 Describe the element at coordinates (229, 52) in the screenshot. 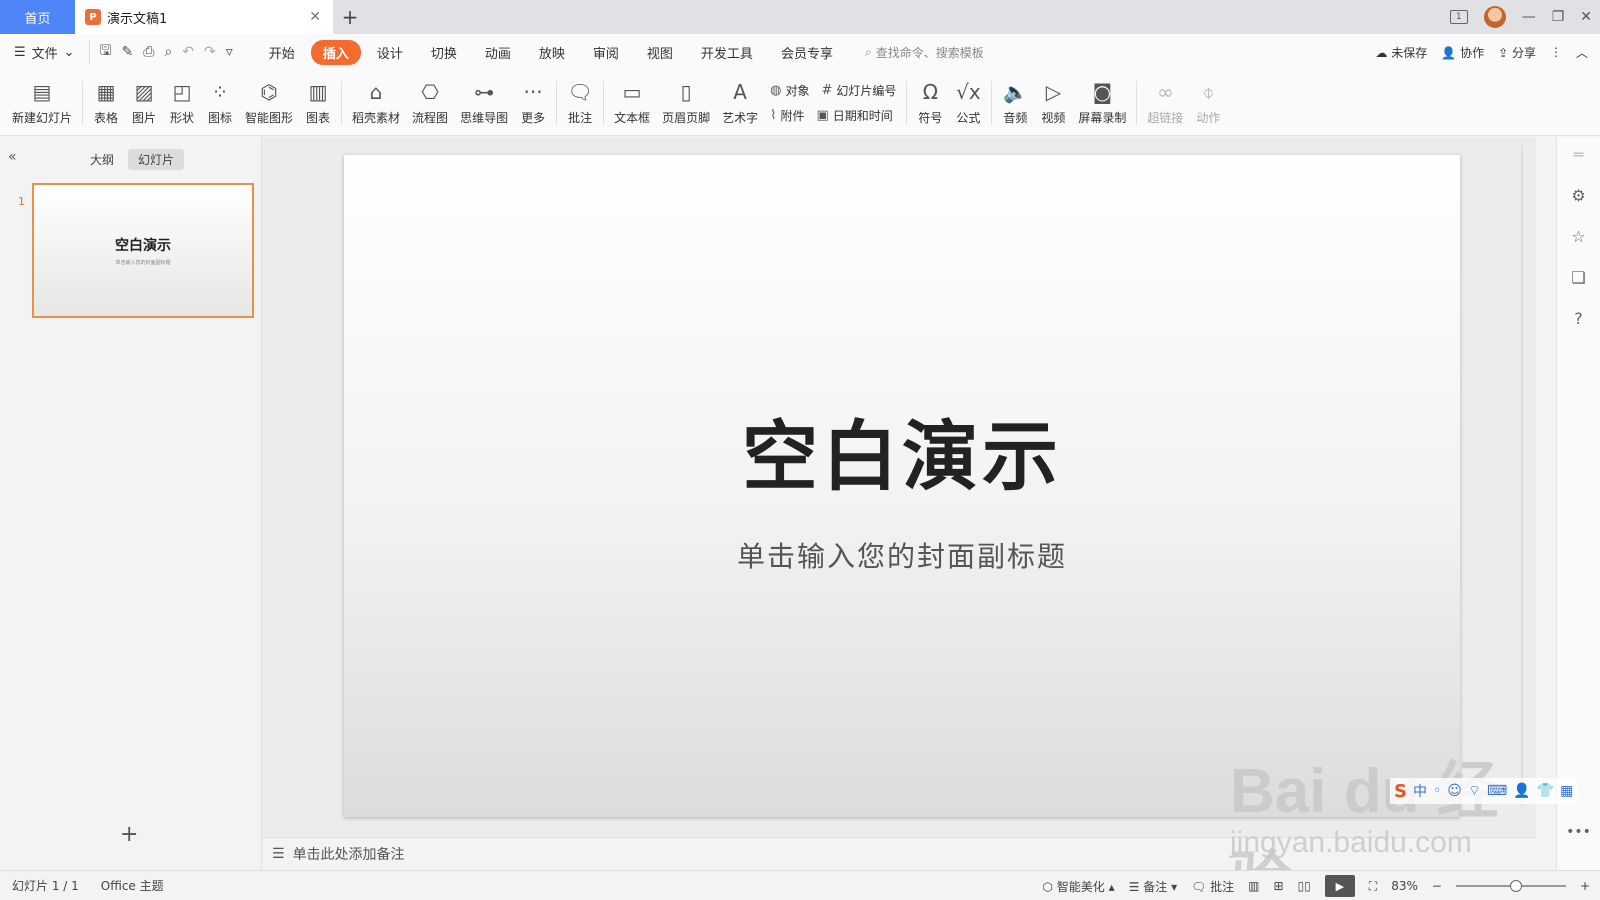

I see `customize-icon: ▿` at that location.